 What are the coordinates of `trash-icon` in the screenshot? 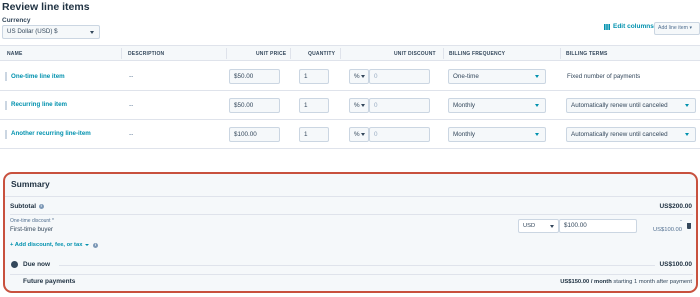 It's located at (689, 226).